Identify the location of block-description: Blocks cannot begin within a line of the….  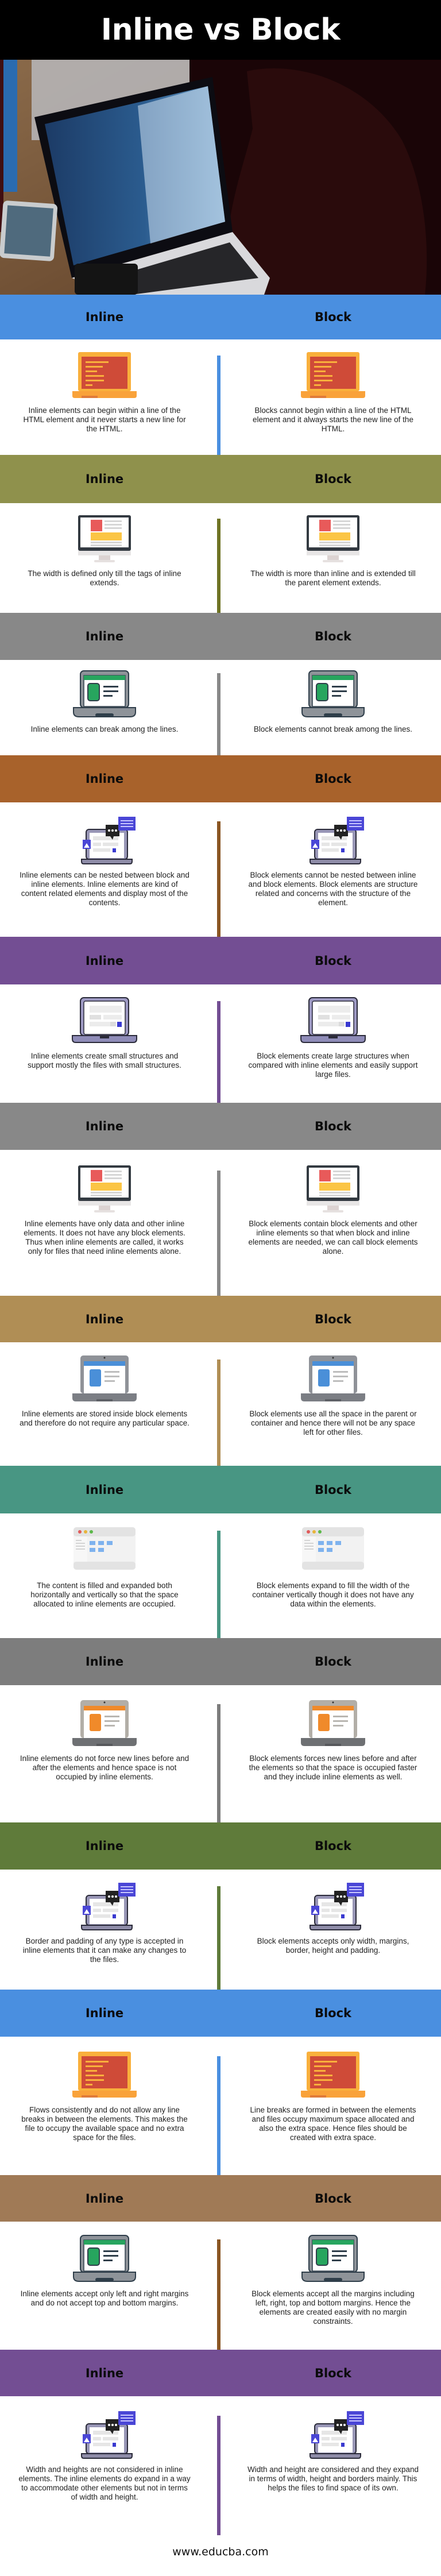
(333, 419).